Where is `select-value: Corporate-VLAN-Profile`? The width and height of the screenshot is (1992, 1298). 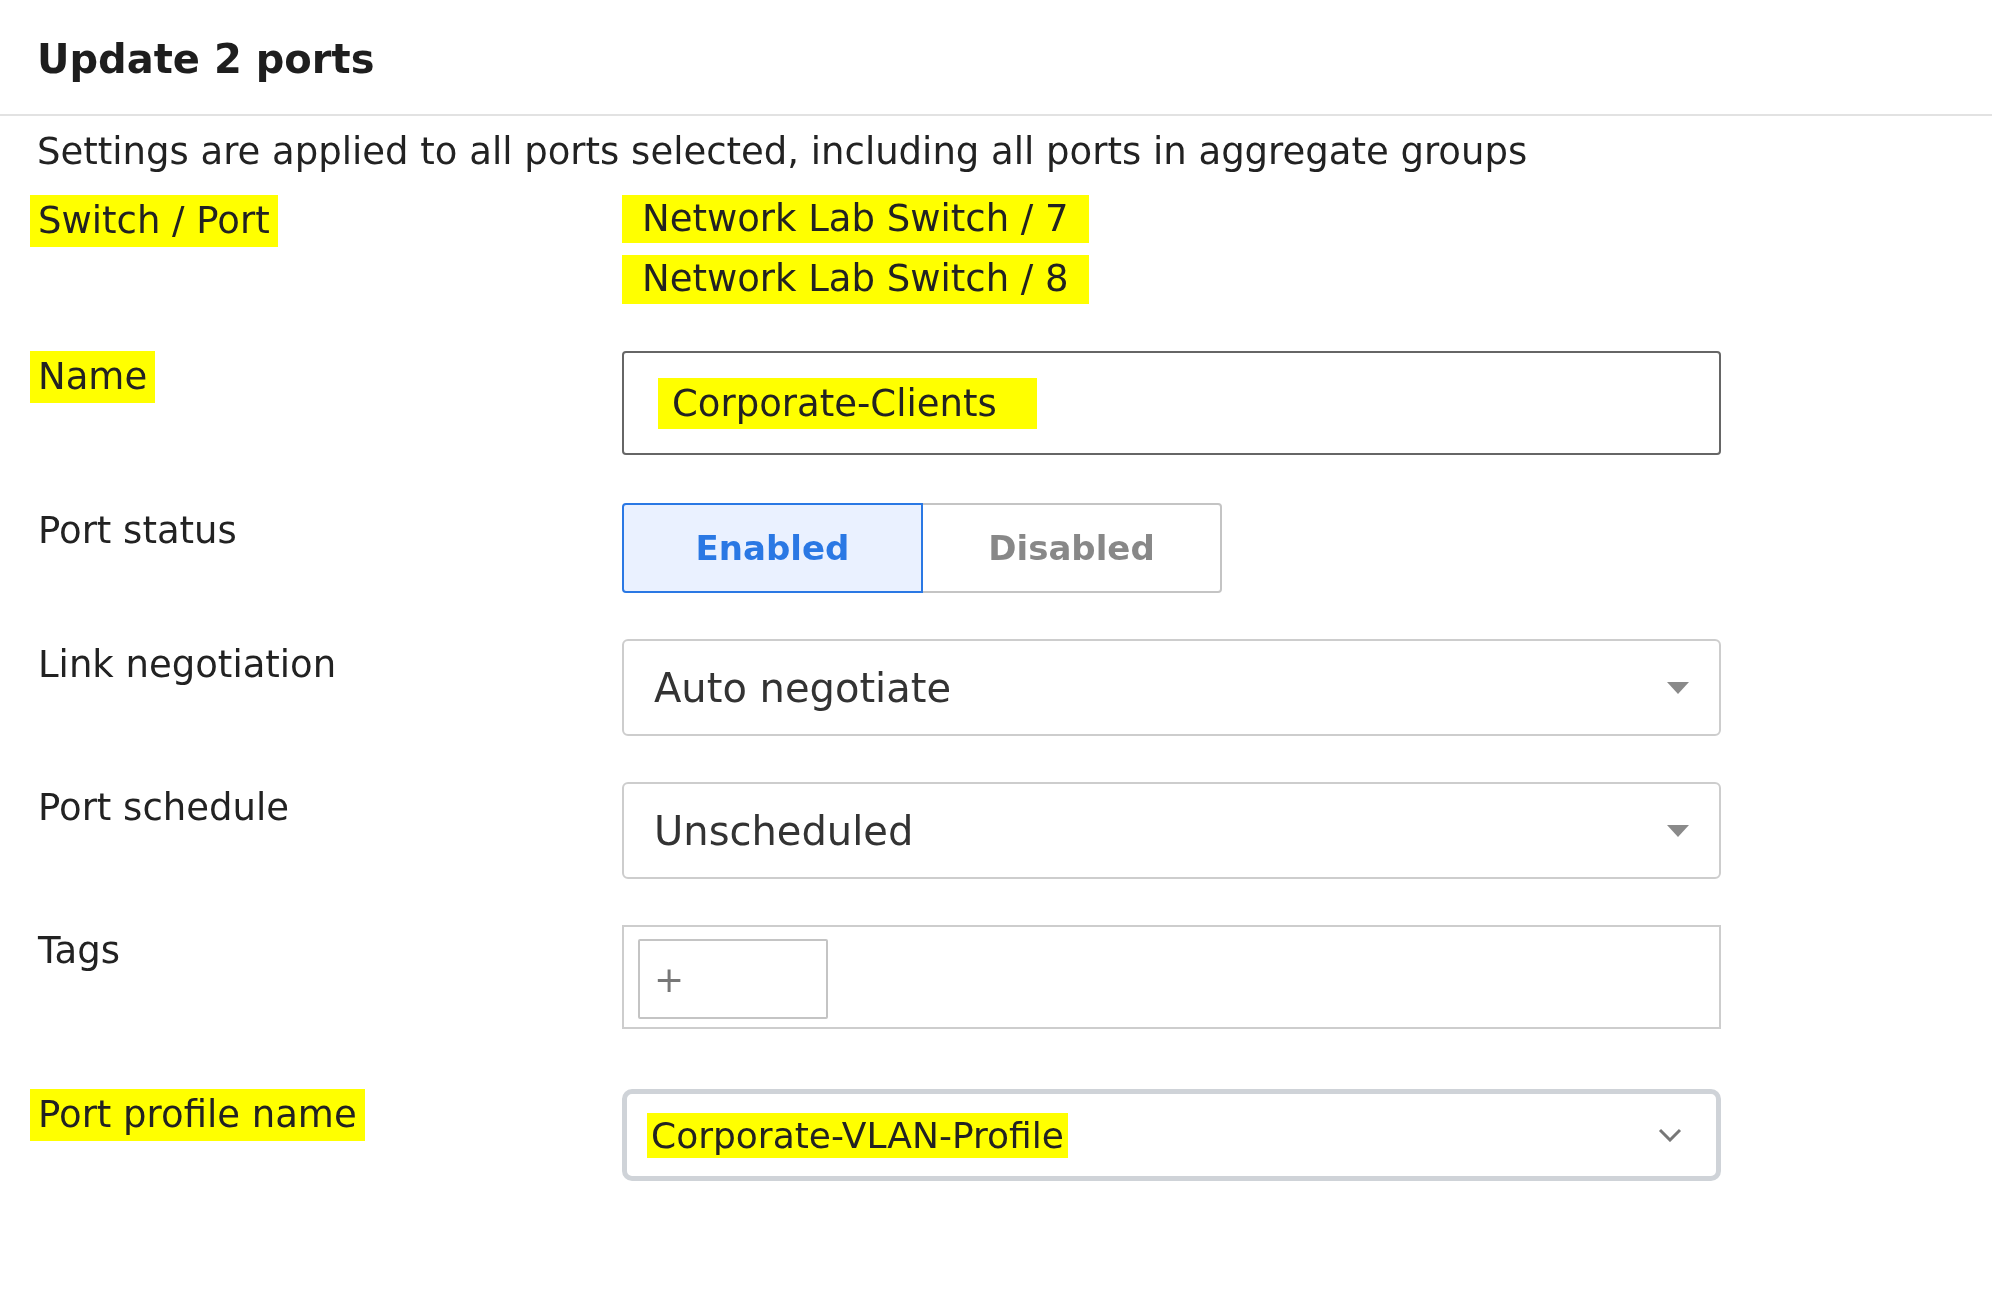 select-value: Corporate-VLAN-Profile is located at coordinates (857, 1135).